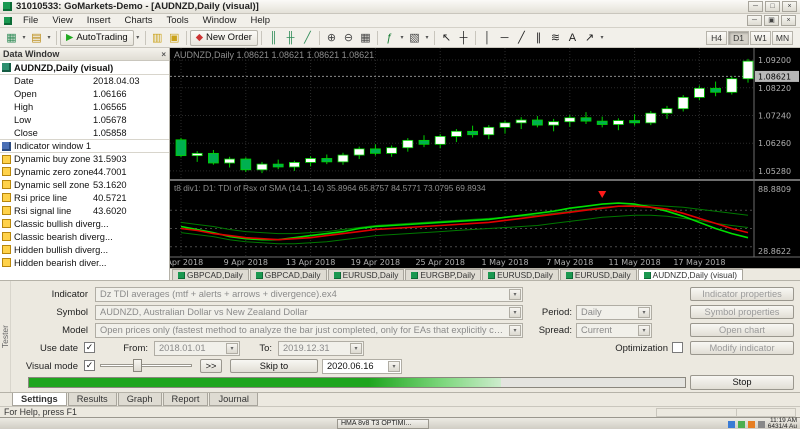  What do you see at coordinates (138, 37) in the screenshot?
I see `autotrading-caret: ▾` at bounding box center [138, 37].